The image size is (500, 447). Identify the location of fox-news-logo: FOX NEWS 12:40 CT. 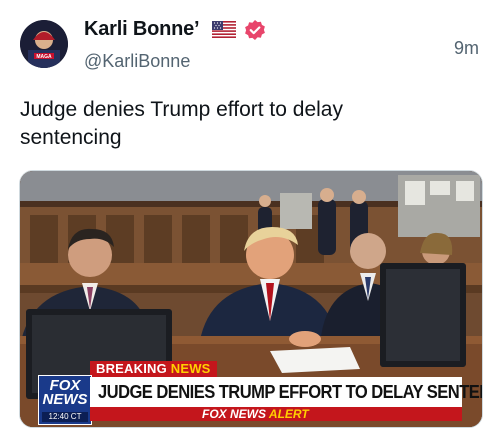
(65, 400).